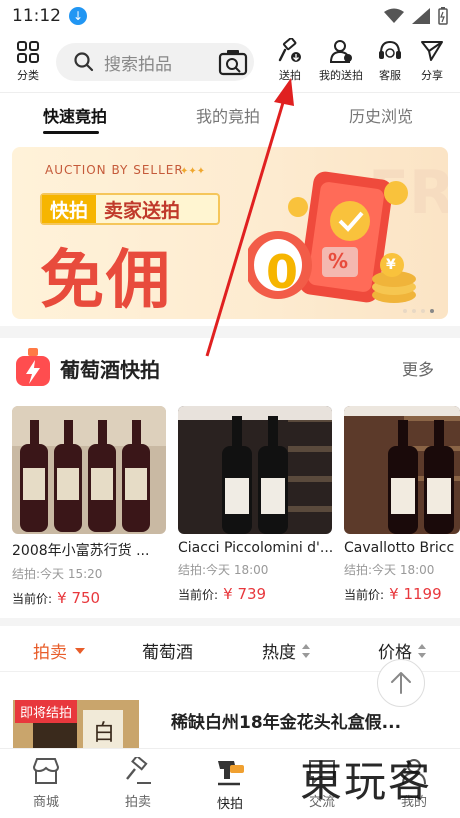 The height and width of the screenshot is (818, 460). I want to click on filter-heat: 热度, so click(286, 650).